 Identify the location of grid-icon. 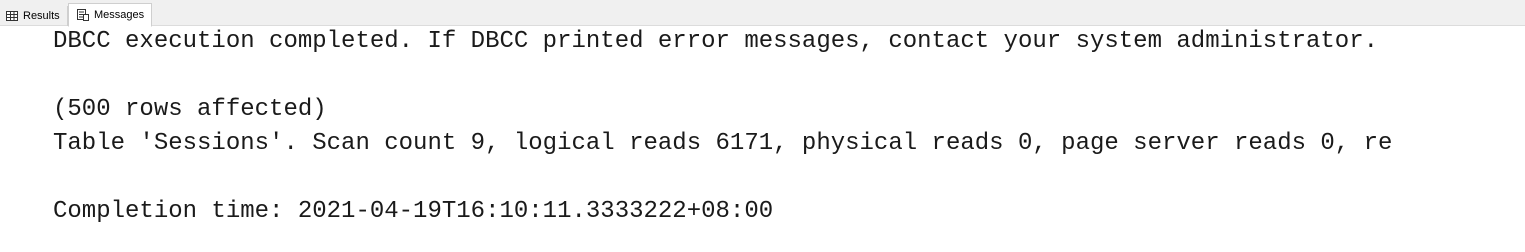
(12, 16).